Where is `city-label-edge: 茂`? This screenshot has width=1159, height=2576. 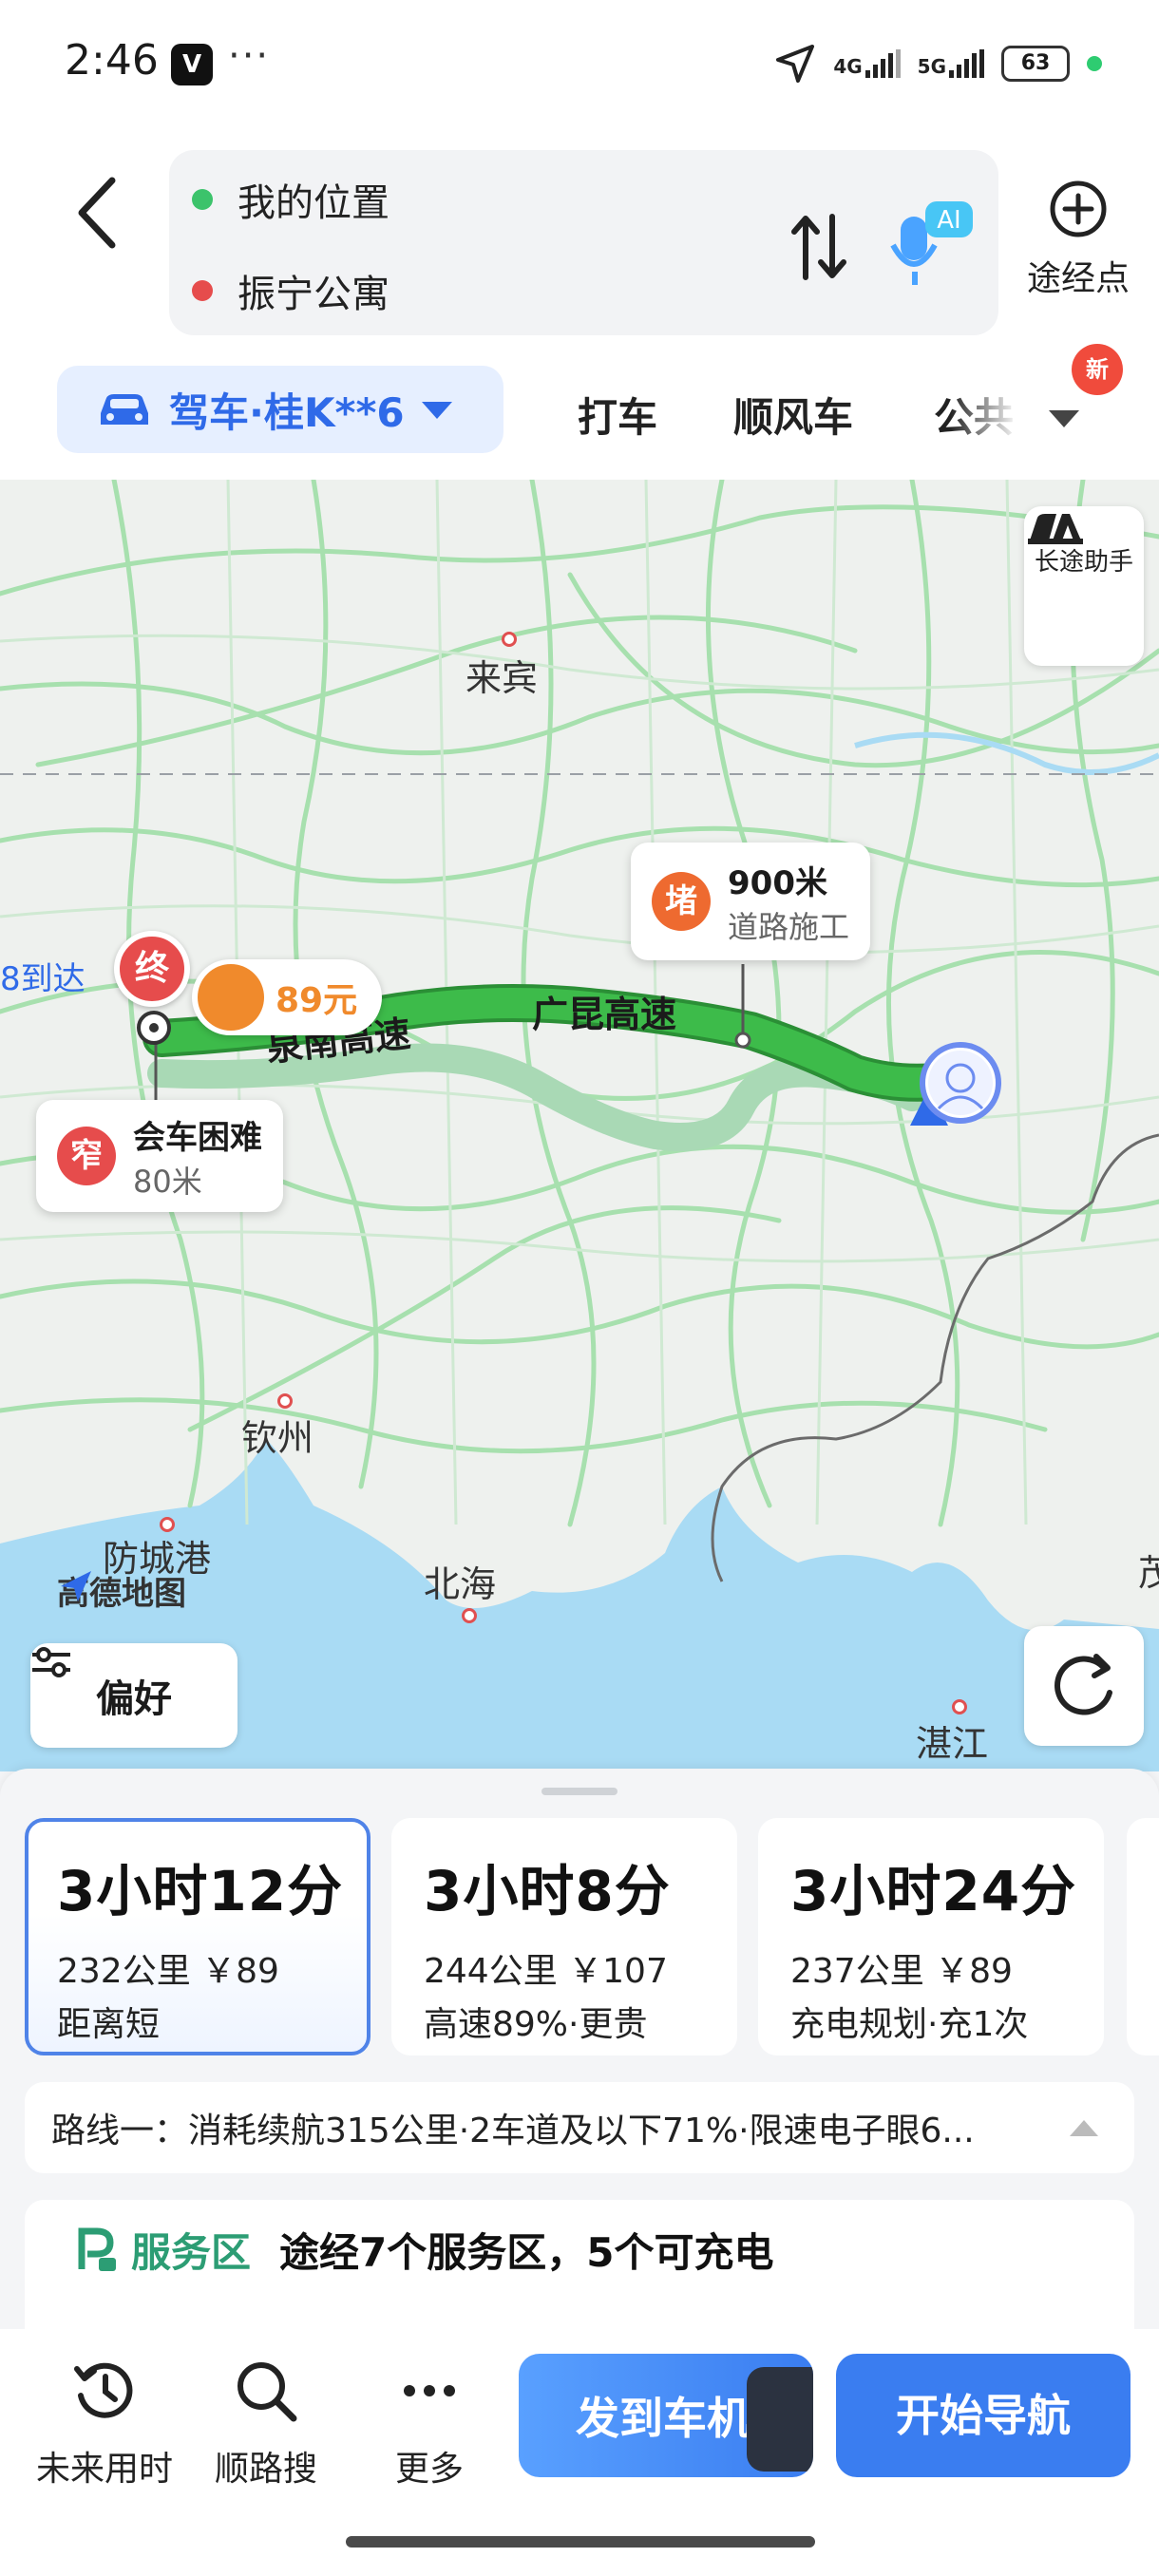
city-label-edge: 茂 is located at coordinates (1148, 1570).